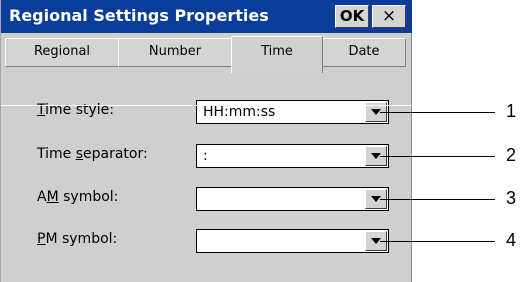 This screenshot has width=523, height=282. Describe the element at coordinates (352, 16) in the screenshot. I see `ok-button: OK` at that location.